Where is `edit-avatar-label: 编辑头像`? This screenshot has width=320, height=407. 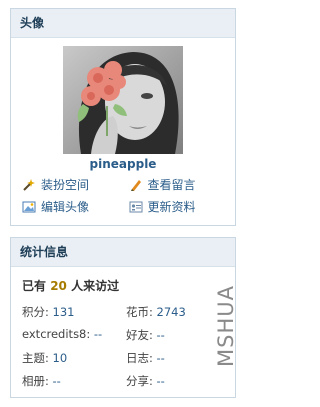 edit-avatar-label: 编辑头像 is located at coordinates (65, 207).